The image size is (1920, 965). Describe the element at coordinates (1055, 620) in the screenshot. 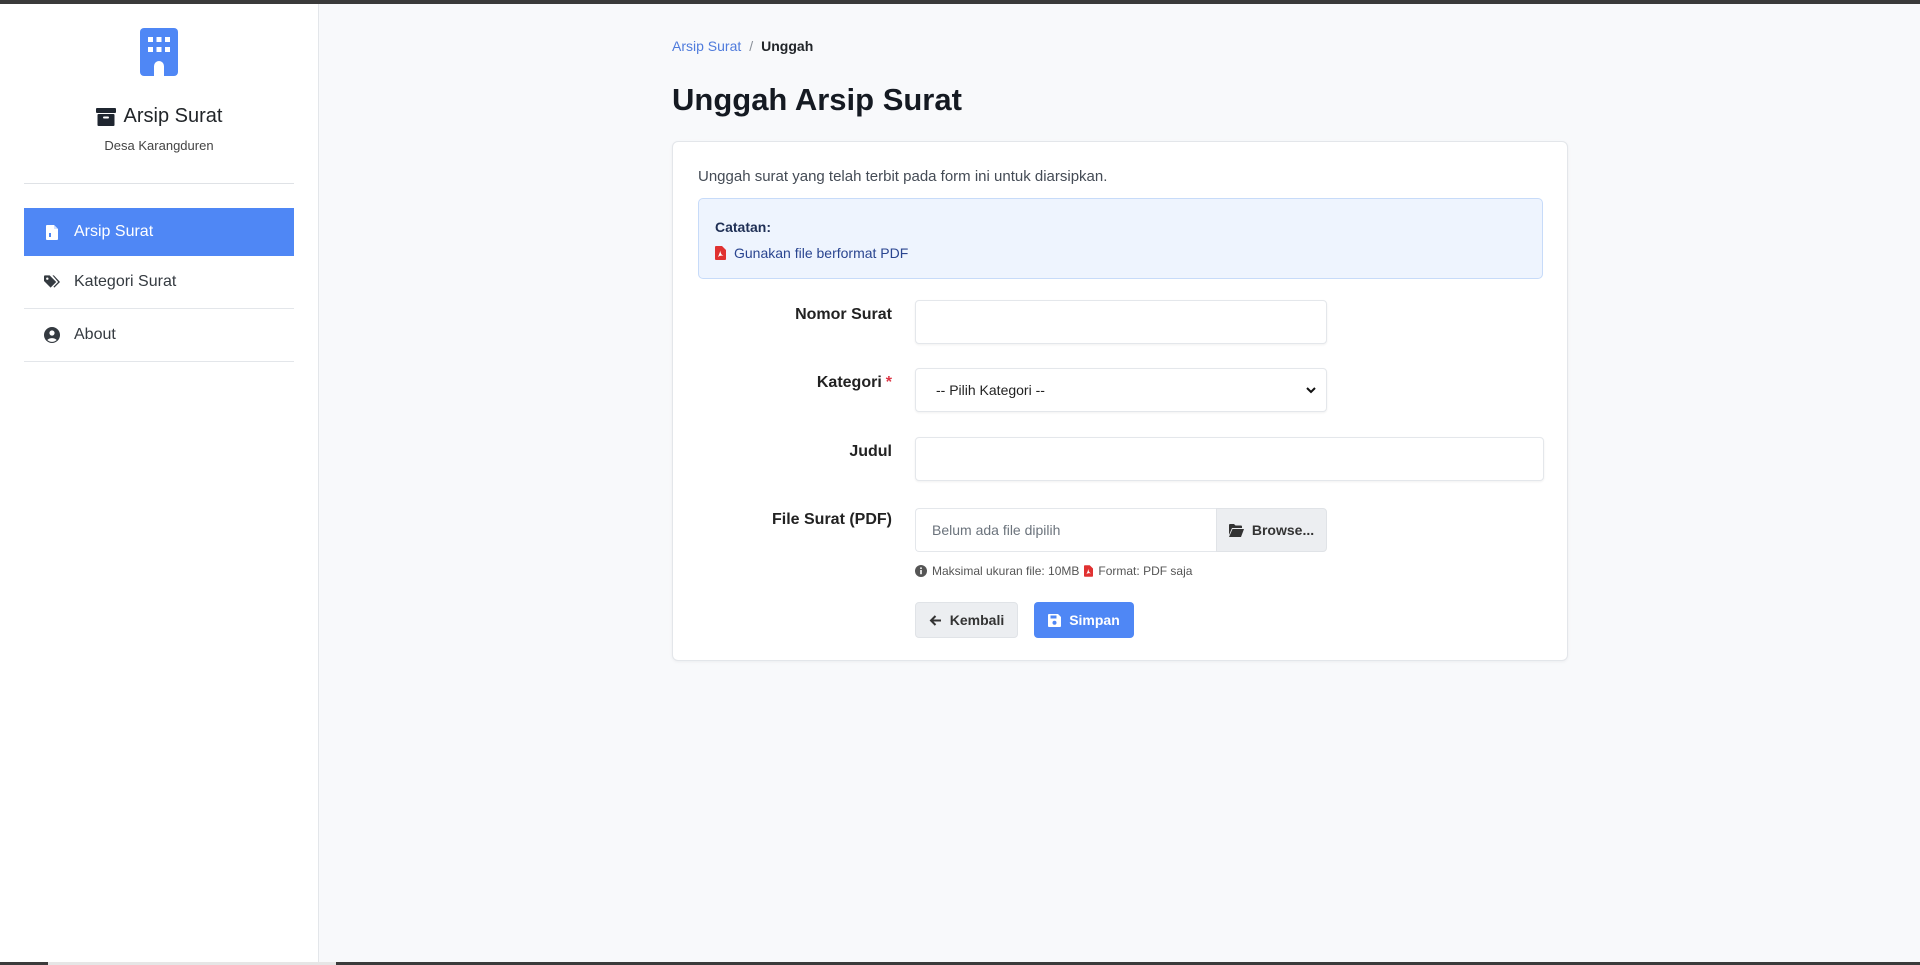

I see `save-icon` at that location.